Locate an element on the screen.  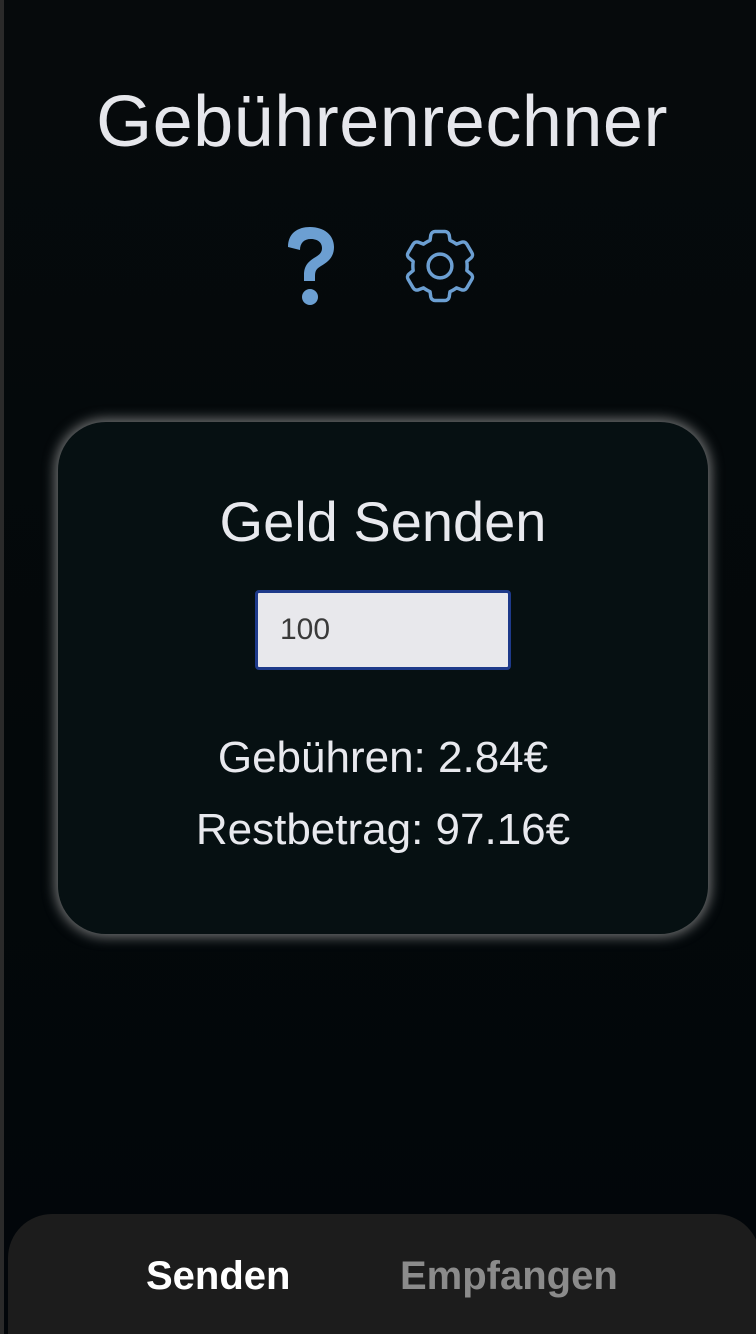
card-title: Geld Senden is located at coordinates (383, 521).